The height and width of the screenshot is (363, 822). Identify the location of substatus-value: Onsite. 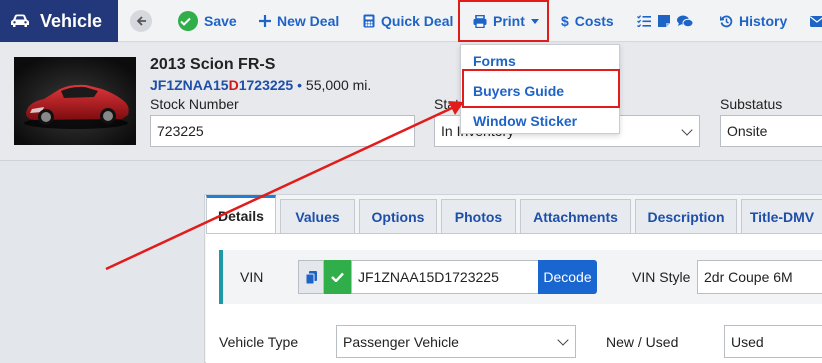
(747, 131).